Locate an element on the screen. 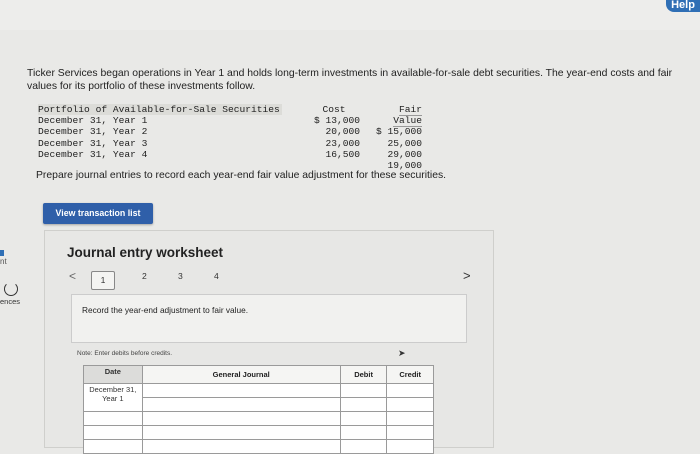 The width and height of the screenshot is (700, 454). portfolio-row-label: December 31, Year 4 is located at coordinates (93, 154).